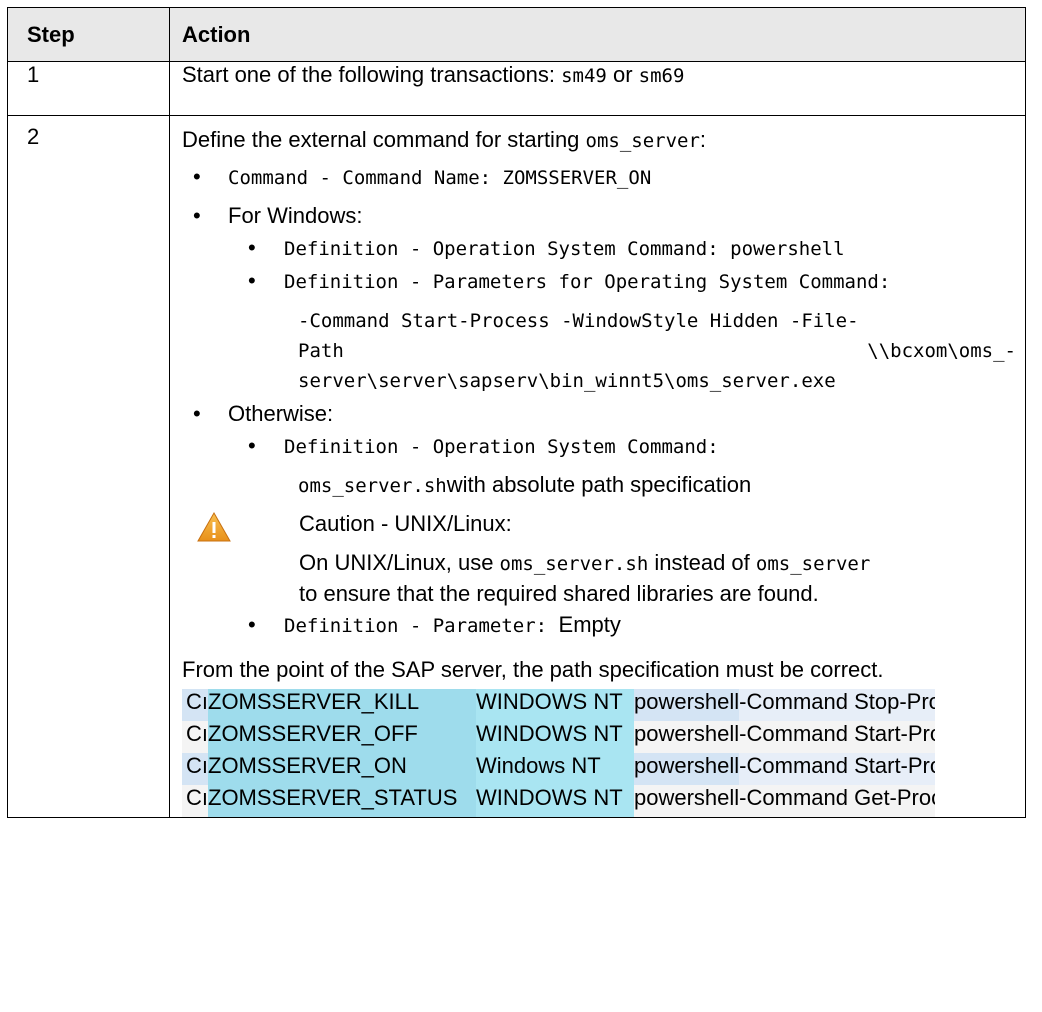 This screenshot has width=1042, height=1012. I want to click on bullet-command-name: • Command - Command Name: ZOMSSERVER_ON, so click(599, 177).